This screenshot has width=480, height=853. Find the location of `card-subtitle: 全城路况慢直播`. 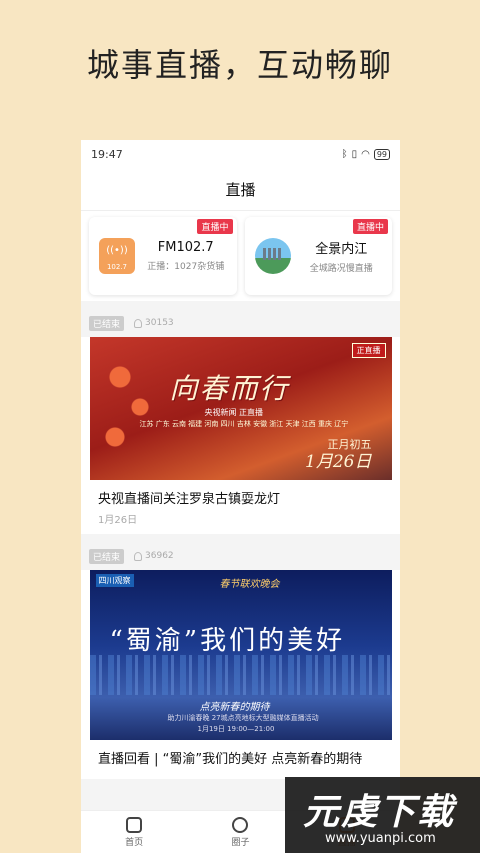

card-subtitle: 全城路况慢直播 is located at coordinates (341, 269).